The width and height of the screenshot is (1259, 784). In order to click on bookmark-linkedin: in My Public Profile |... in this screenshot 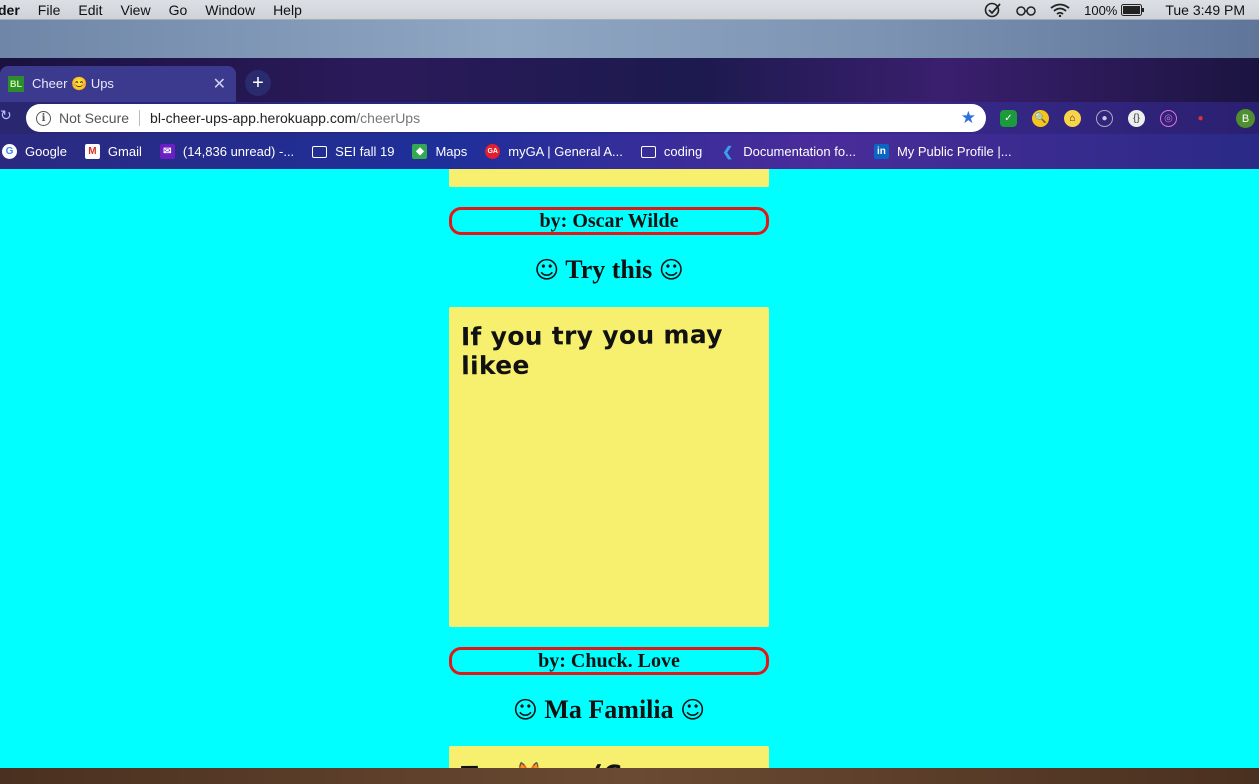, I will do `click(942, 151)`.